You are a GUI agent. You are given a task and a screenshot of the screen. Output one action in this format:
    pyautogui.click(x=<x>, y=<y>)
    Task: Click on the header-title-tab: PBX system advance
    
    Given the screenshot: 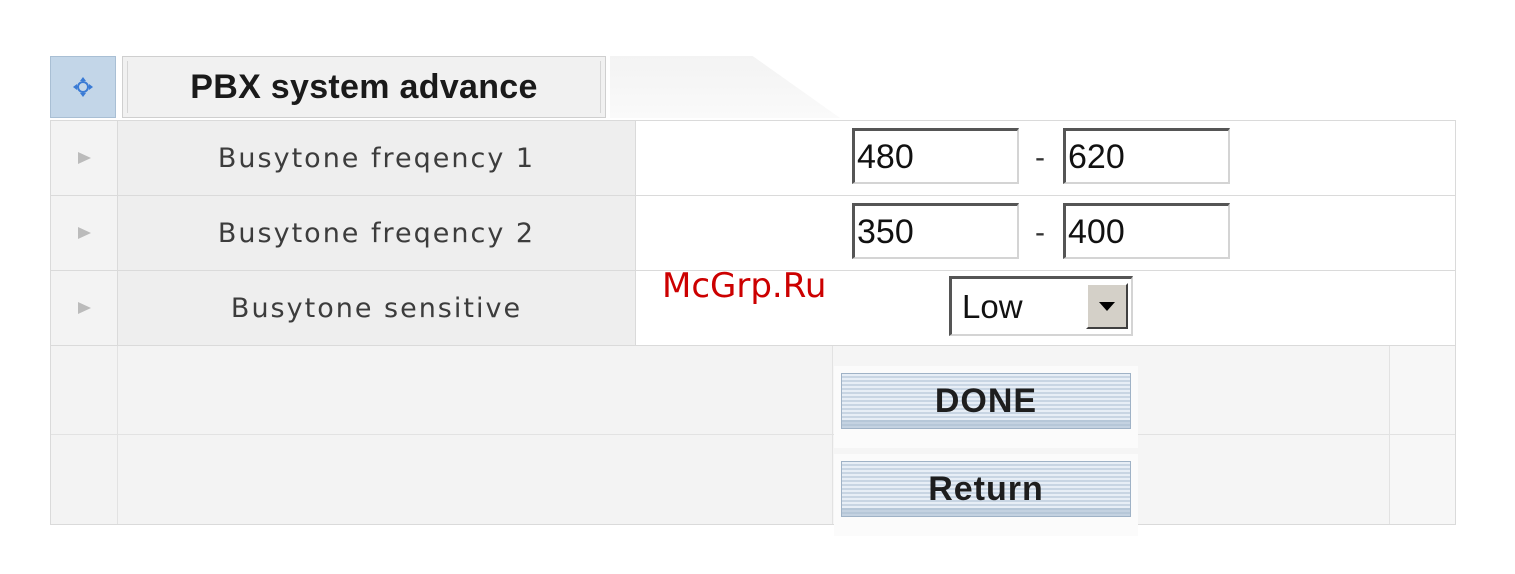 What is the action you would take?
    pyautogui.click(x=364, y=87)
    